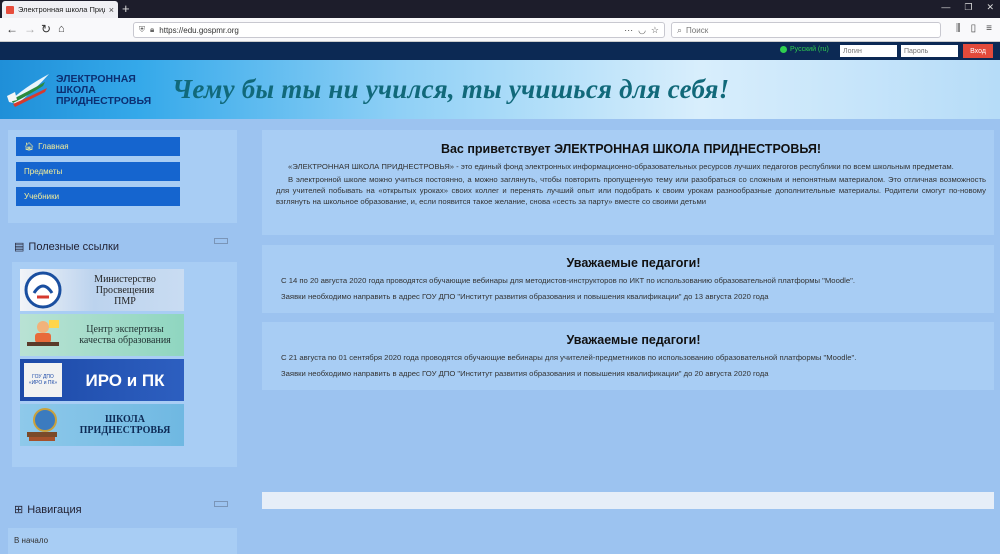  Describe the element at coordinates (929, 51) in the screenshot. I see `password-input` at that location.